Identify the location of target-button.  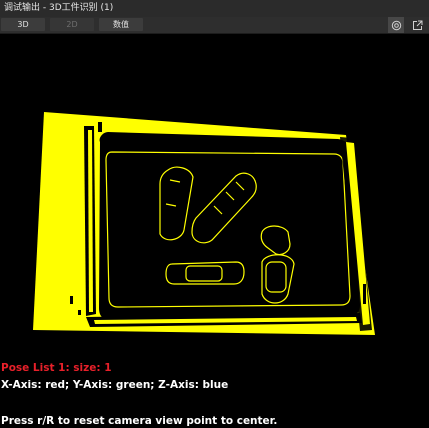
(396, 25).